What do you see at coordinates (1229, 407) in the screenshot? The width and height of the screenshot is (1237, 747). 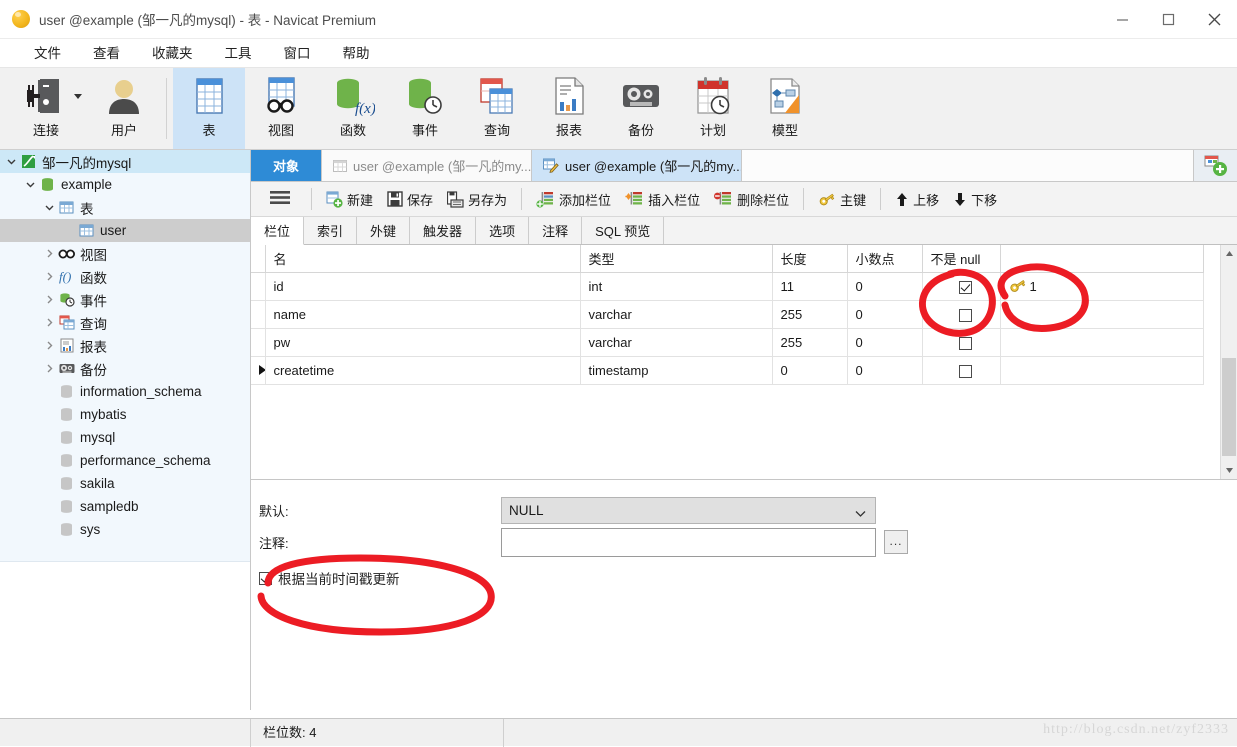 I see `scrollbar-thumb` at bounding box center [1229, 407].